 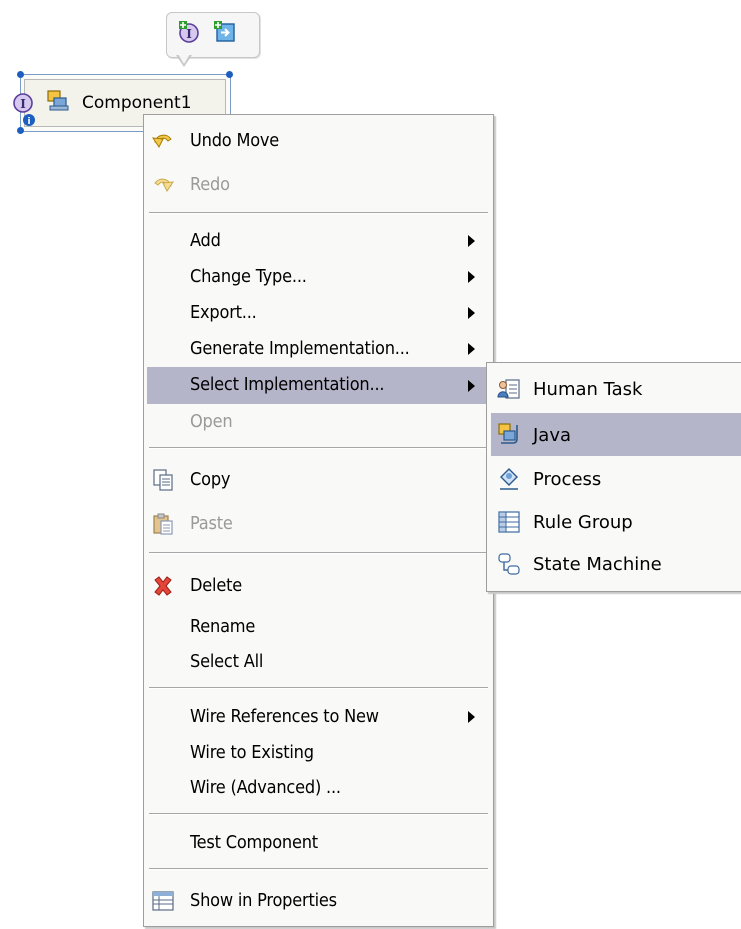 I want to click on add-interface-icon: I, so click(x=189, y=32).